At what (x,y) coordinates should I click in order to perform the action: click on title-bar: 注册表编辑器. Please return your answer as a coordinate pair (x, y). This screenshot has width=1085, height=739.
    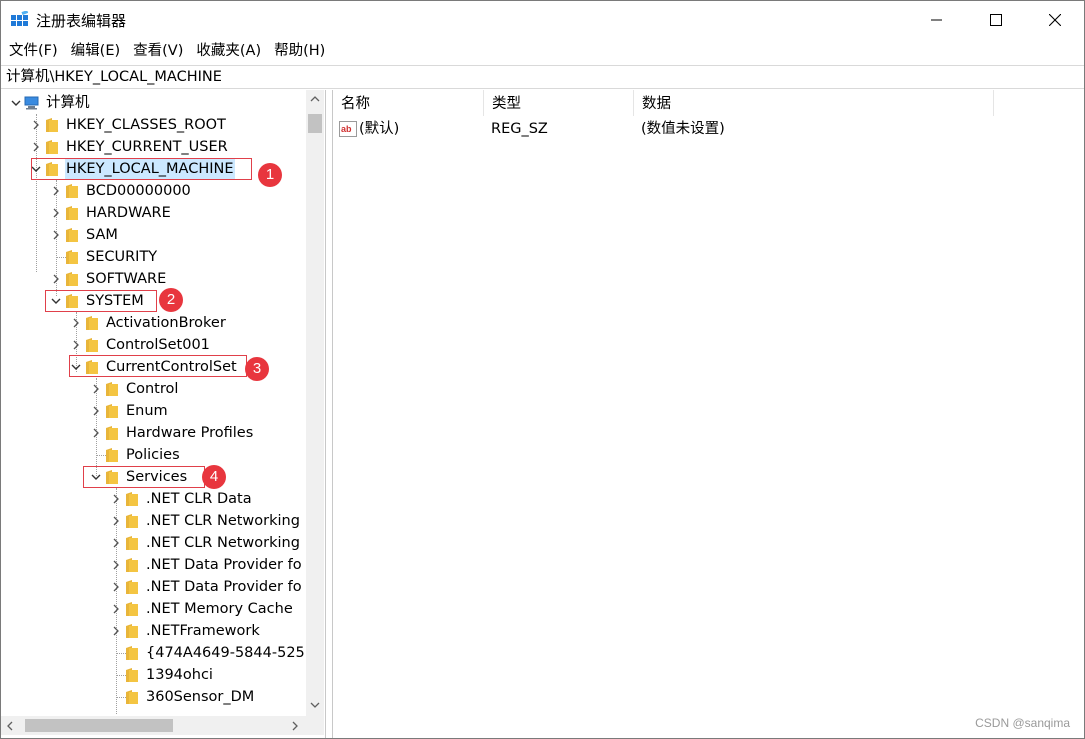
    Looking at the image, I should click on (542, 20).